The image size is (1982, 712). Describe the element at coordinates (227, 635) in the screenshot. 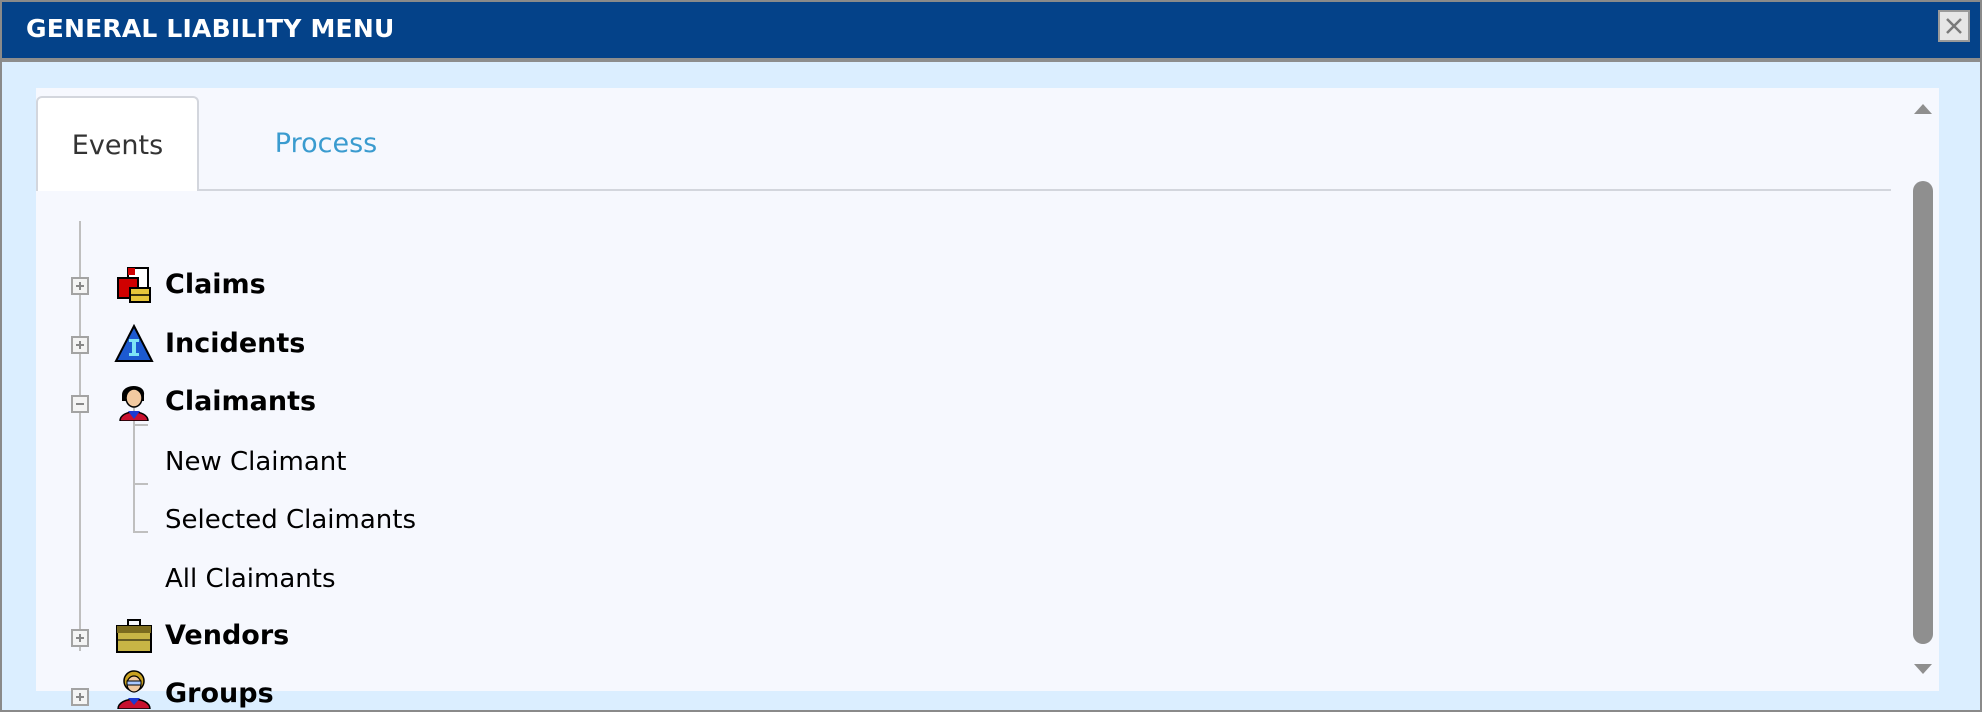

I see `tree-node-vendors: Vendors` at that location.